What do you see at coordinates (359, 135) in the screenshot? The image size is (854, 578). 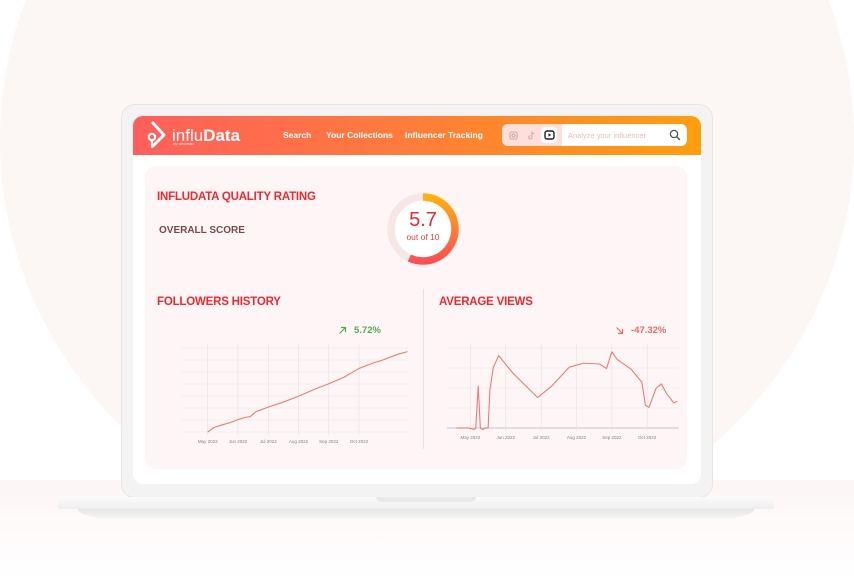 I see `nav-your-collections: Your Collections` at bounding box center [359, 135].